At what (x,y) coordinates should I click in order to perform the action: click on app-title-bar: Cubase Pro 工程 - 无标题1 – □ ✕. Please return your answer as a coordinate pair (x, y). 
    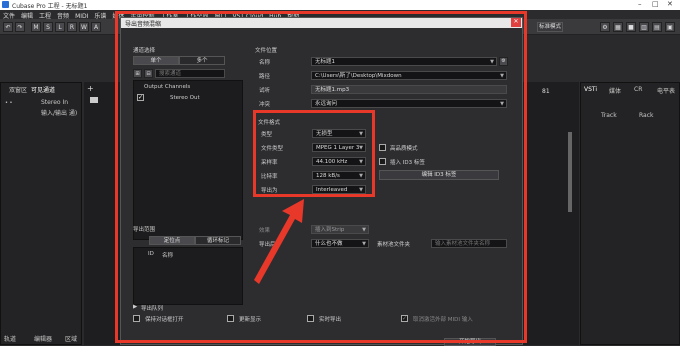
    Looking at the image, I should click on (340, 5).